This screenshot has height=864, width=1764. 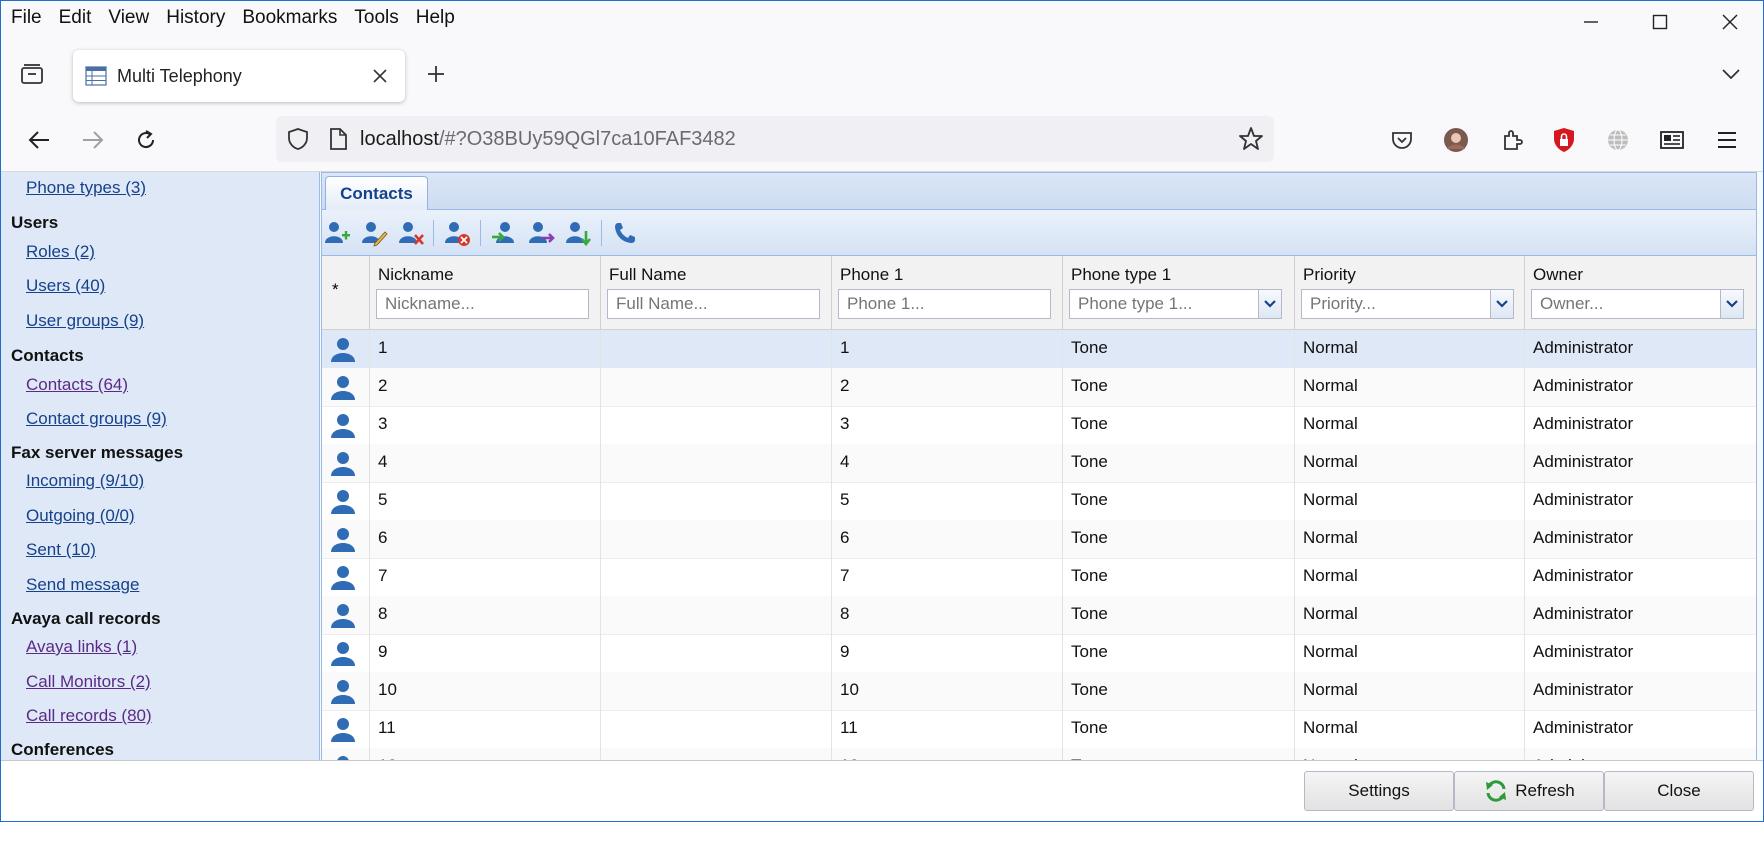 I want to click on sidebar-item-phone-types: Phone types (3), so click(x=86, y=188).